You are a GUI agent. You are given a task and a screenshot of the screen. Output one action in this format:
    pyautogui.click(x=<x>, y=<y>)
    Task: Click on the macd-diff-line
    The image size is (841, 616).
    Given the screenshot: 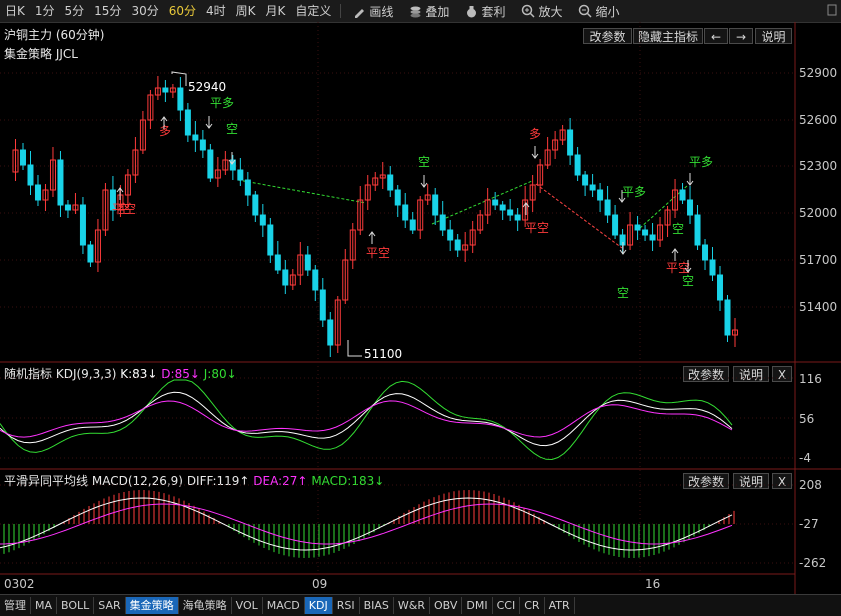 What is the action you would take?
    pyautogui.click(x=366, y=524)
    